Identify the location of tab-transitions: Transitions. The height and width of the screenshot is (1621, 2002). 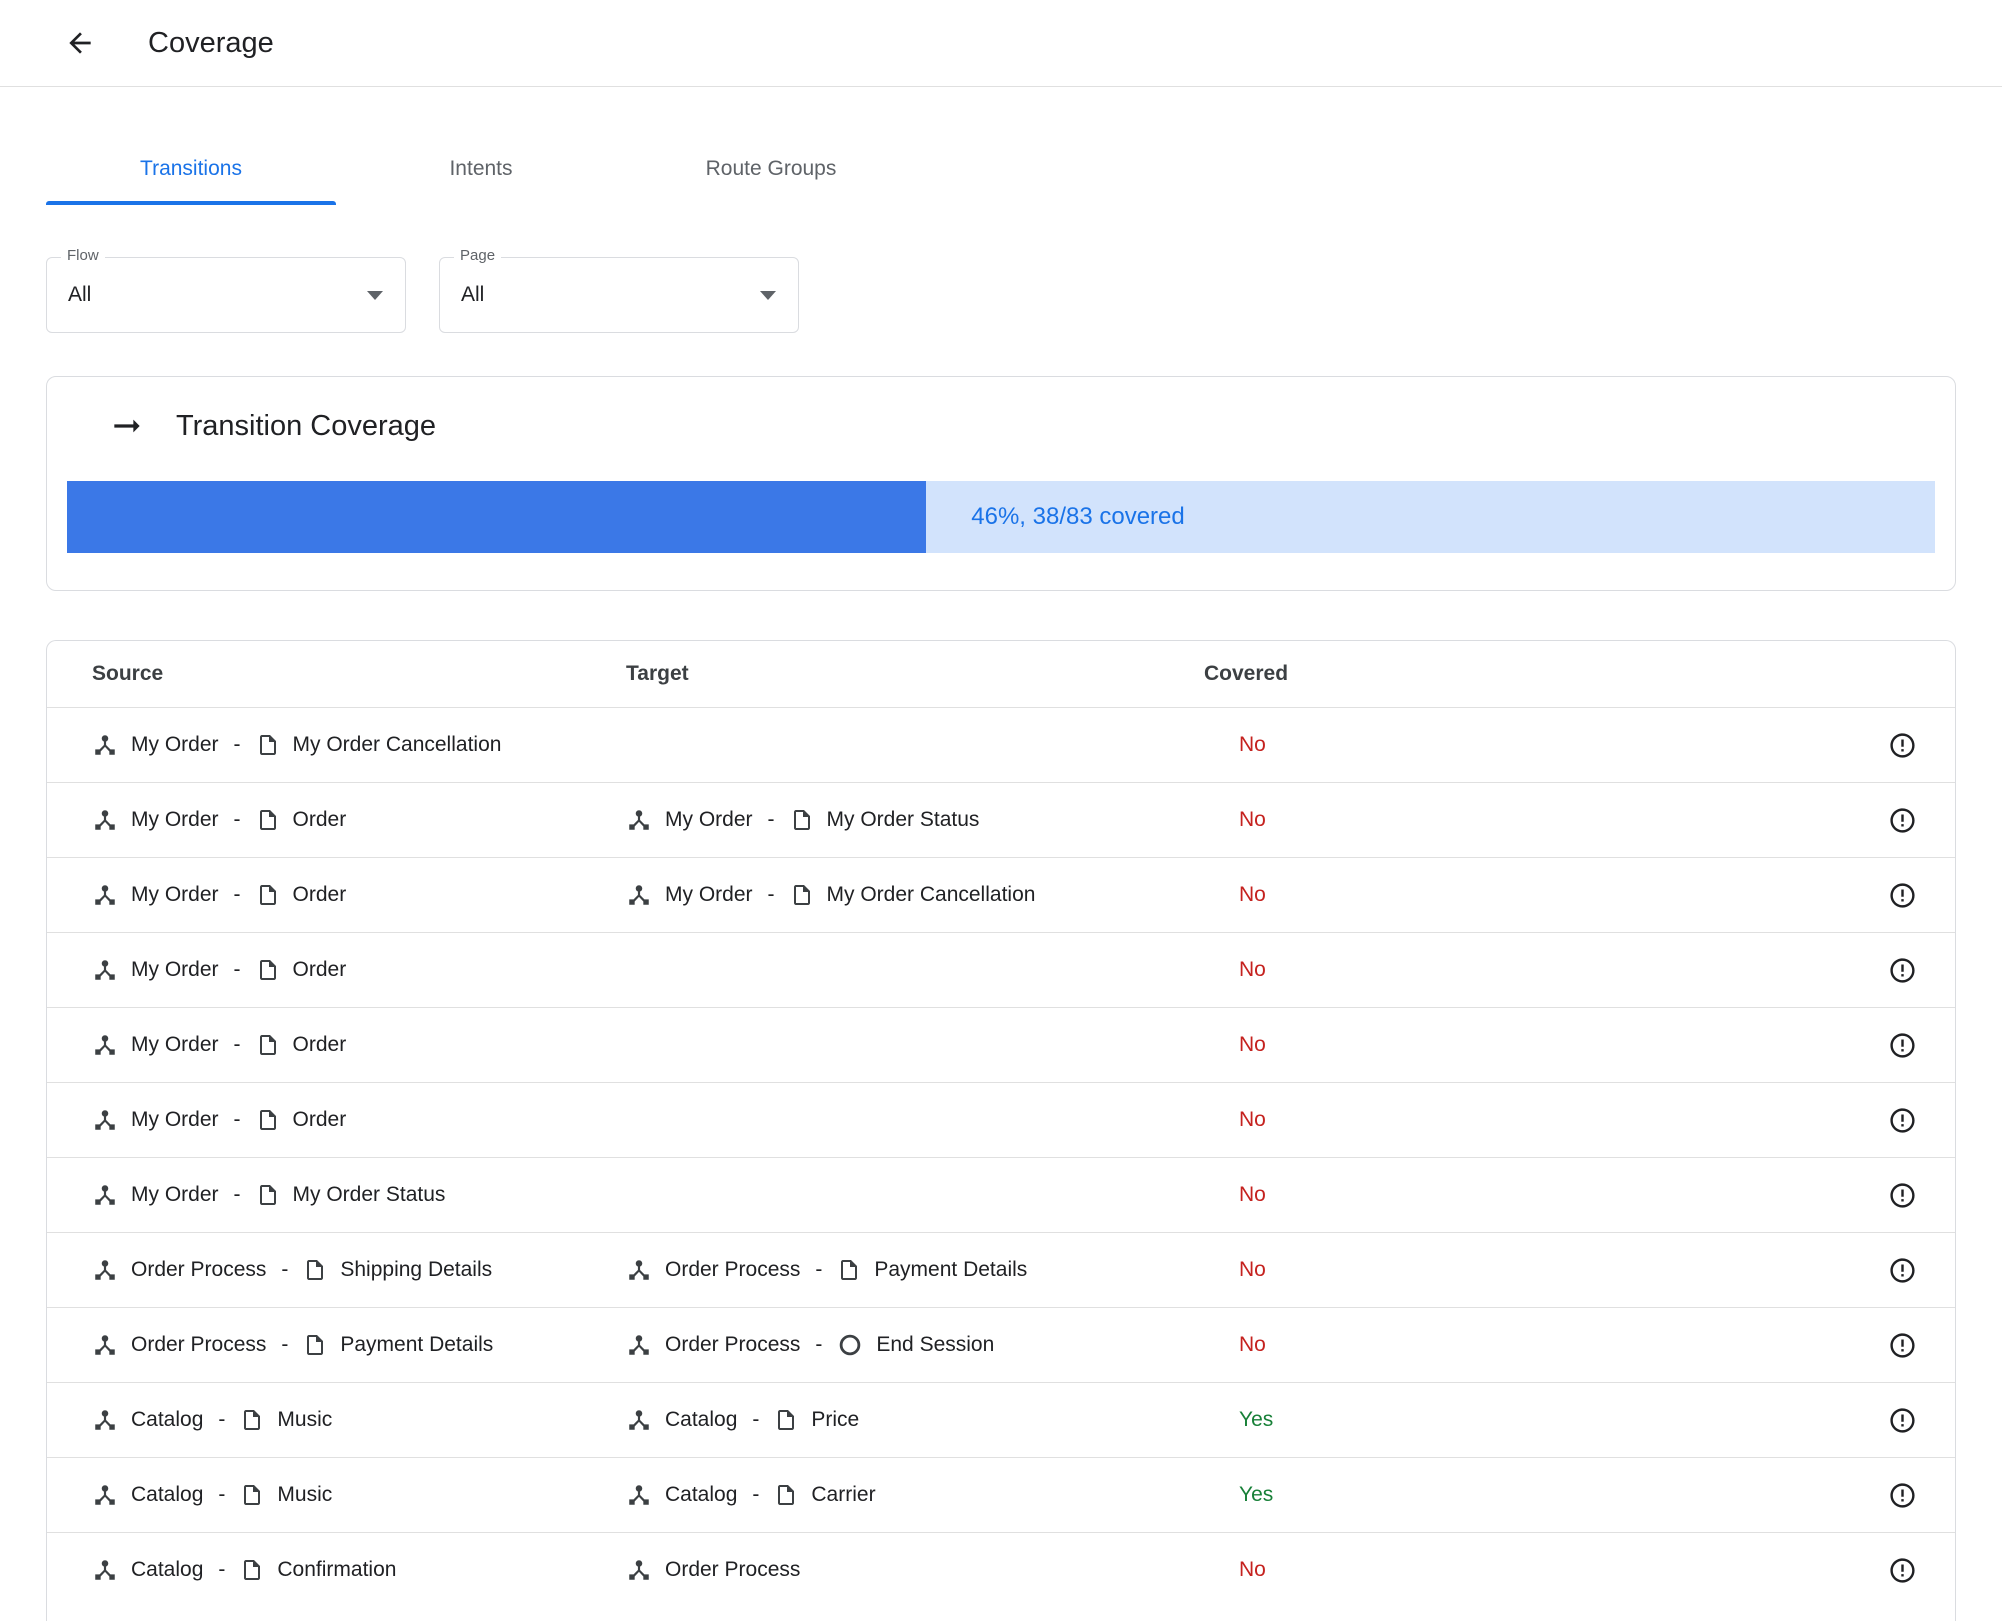
(191, 169).